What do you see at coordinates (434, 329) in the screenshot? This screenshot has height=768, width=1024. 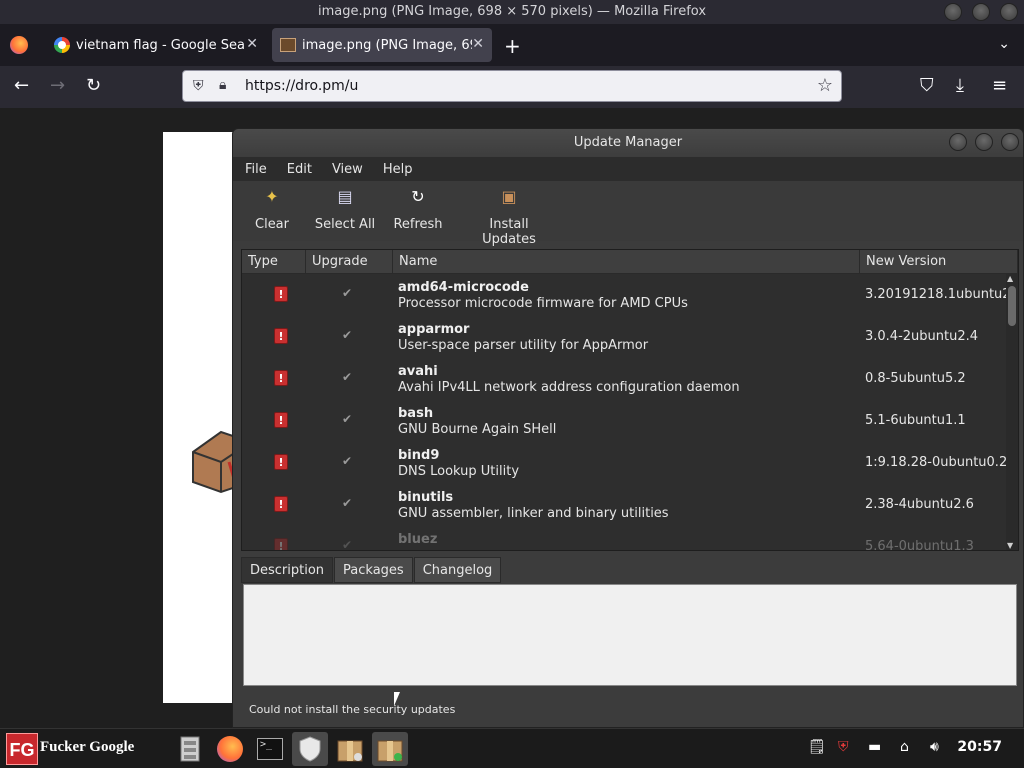 I see `package-name: apparmor` at bounding box center [434, 329].